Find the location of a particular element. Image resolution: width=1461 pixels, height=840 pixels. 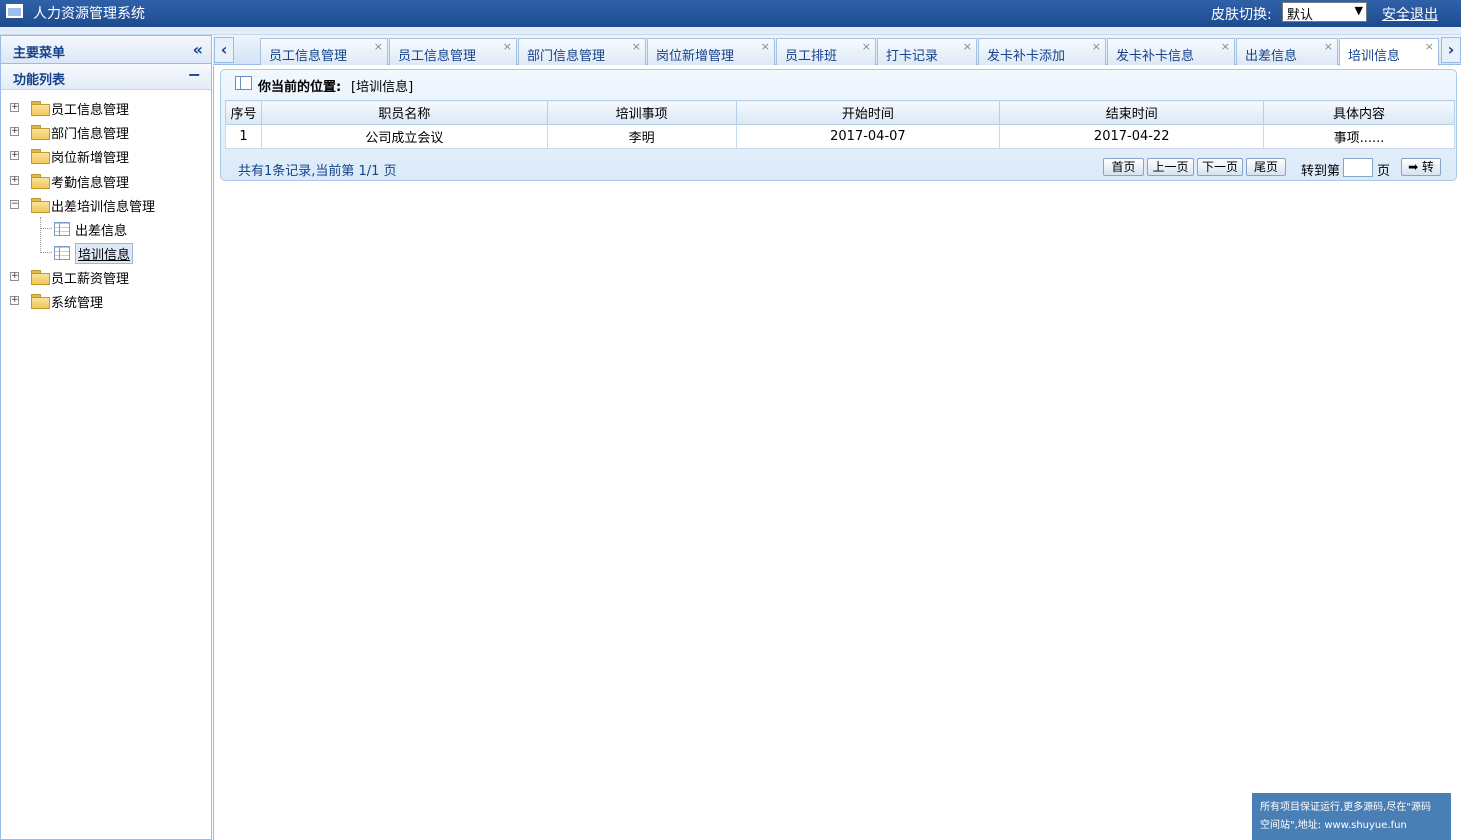

tab-training-info: 培训信息 × is located at coordinates (1389, 52).